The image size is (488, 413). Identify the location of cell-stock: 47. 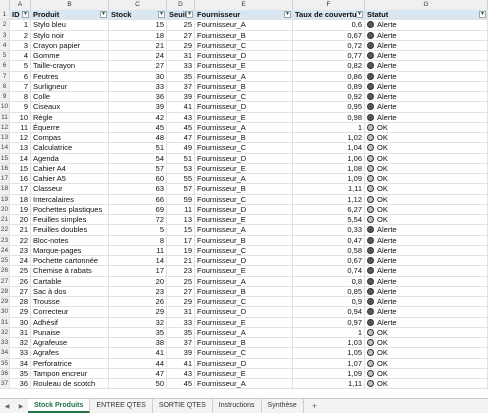
(138, 373).